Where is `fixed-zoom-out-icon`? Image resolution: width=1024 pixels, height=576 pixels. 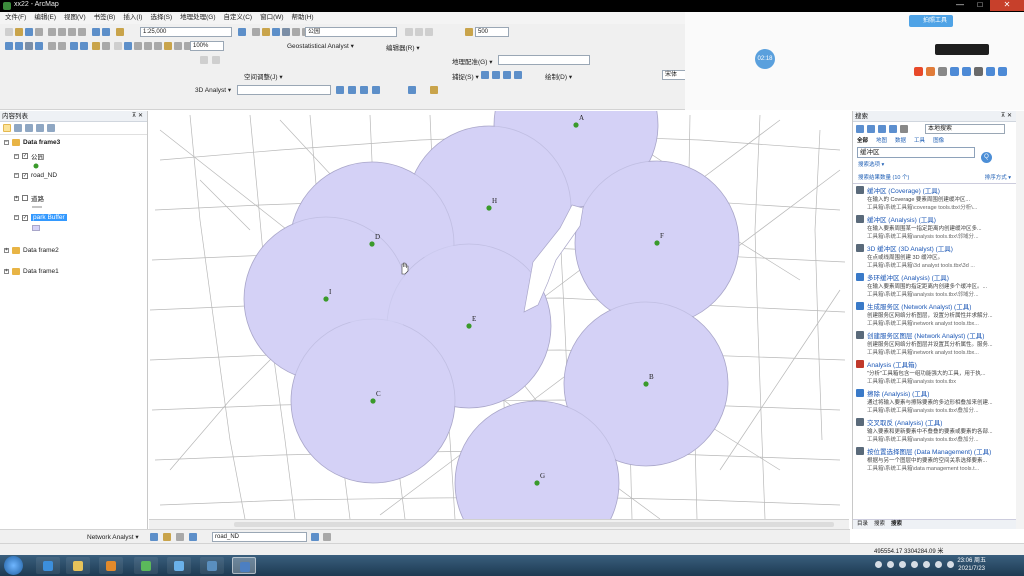
fixed-zoom-out-icon is located at coordinates (62, 46).